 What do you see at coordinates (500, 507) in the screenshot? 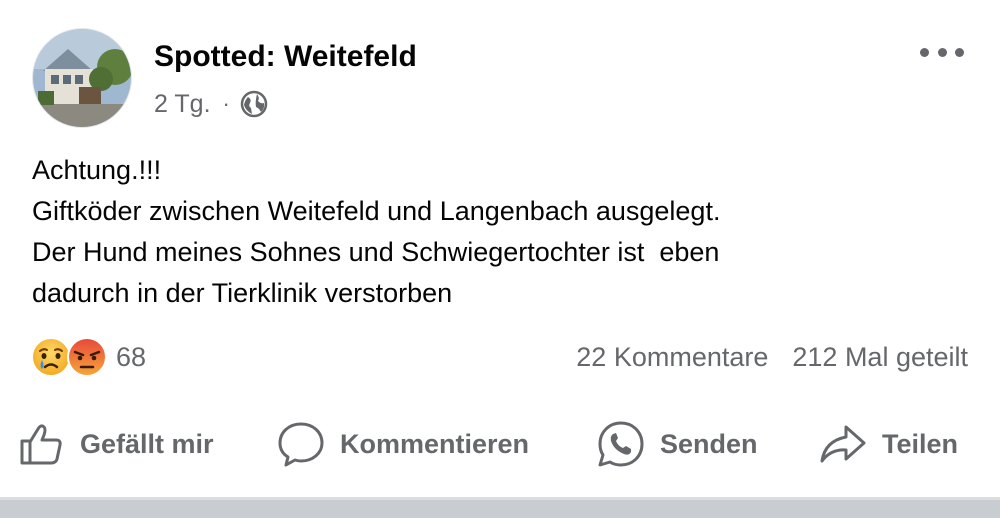
I see `post-divider` at bounding box center [500, 507].